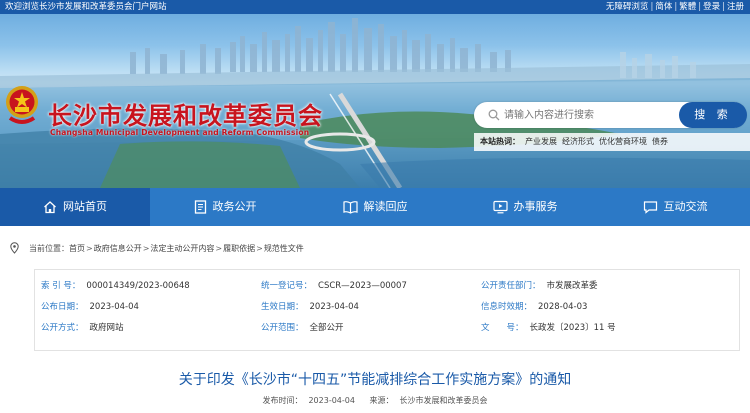 Image resolution: width=750 pixels, height=413 pixels. I want to click on breadcrumb-item: 规范性文件, so click(284, 248).